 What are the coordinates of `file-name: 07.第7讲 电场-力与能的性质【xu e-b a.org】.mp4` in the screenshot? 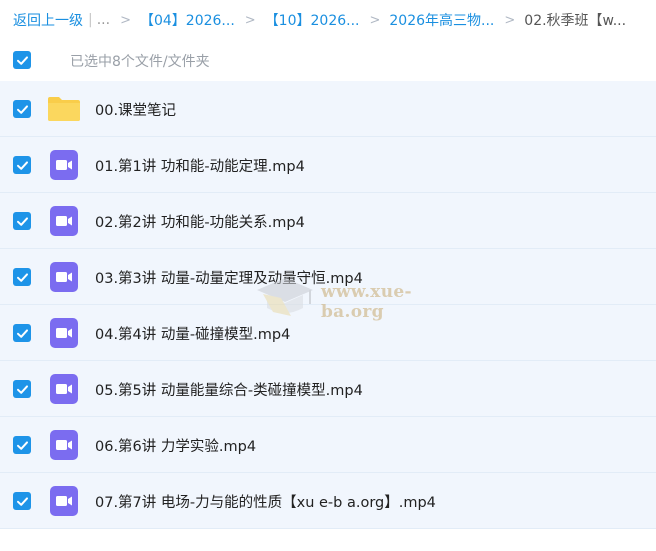 It's located at (265, 501).